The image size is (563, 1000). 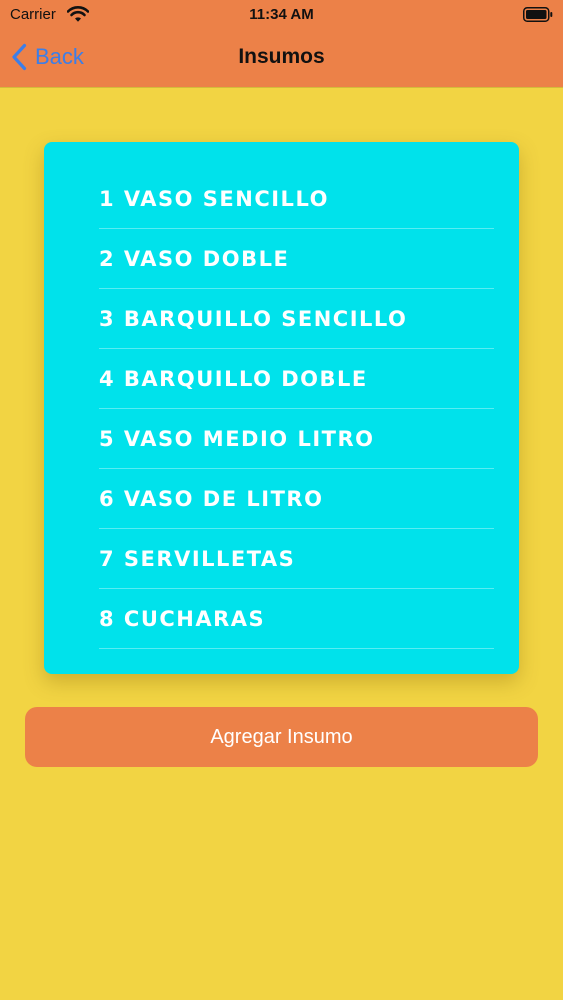 What do you see at coordinates (214, 198) in the screenshot?
I see `list-item-label: 1 VASO SENCILLO` at bounding box center [214, 198].